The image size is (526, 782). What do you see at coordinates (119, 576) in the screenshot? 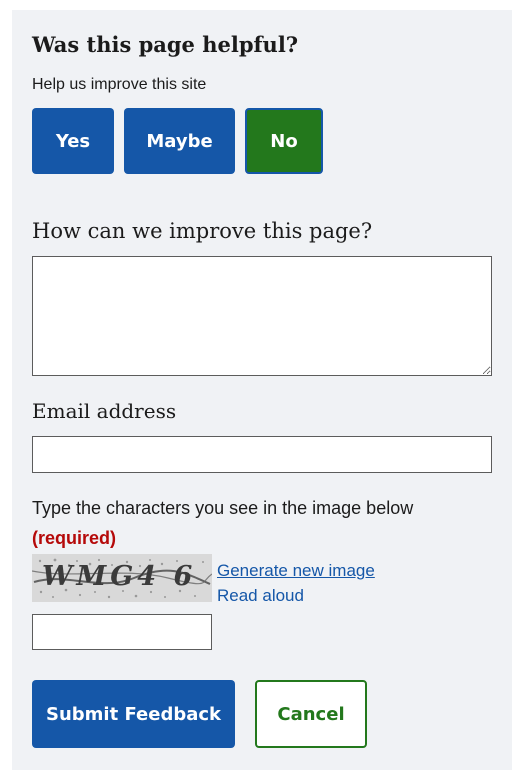
I see `captcha-text: WMG4 6` at bounding box center [119, 576].